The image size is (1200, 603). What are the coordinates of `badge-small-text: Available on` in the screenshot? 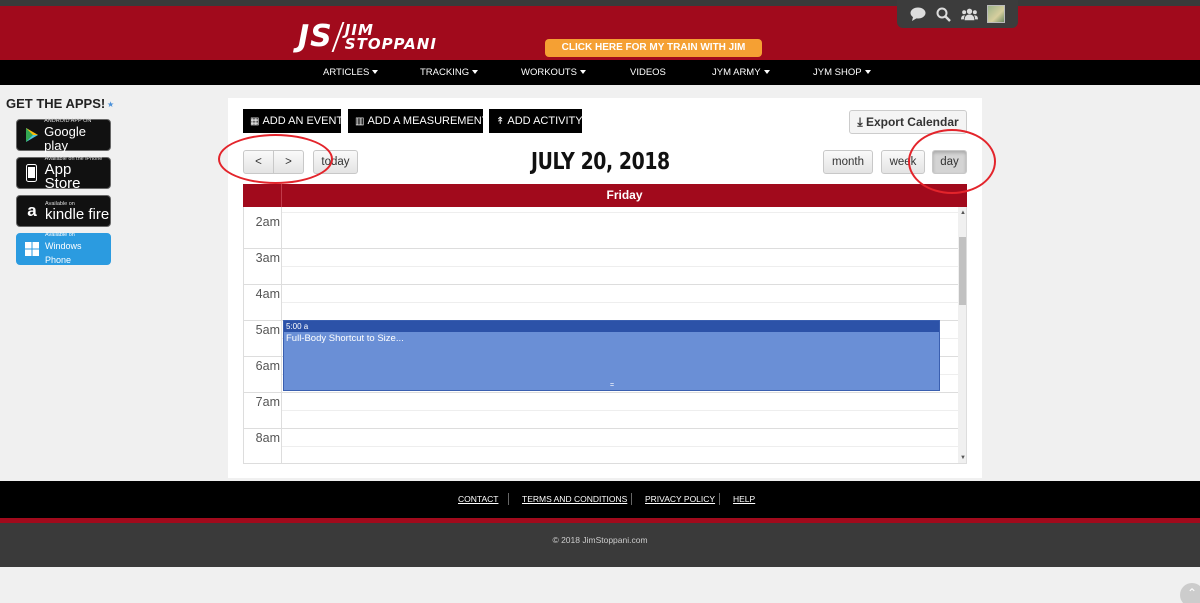 It's located at (59, 234).